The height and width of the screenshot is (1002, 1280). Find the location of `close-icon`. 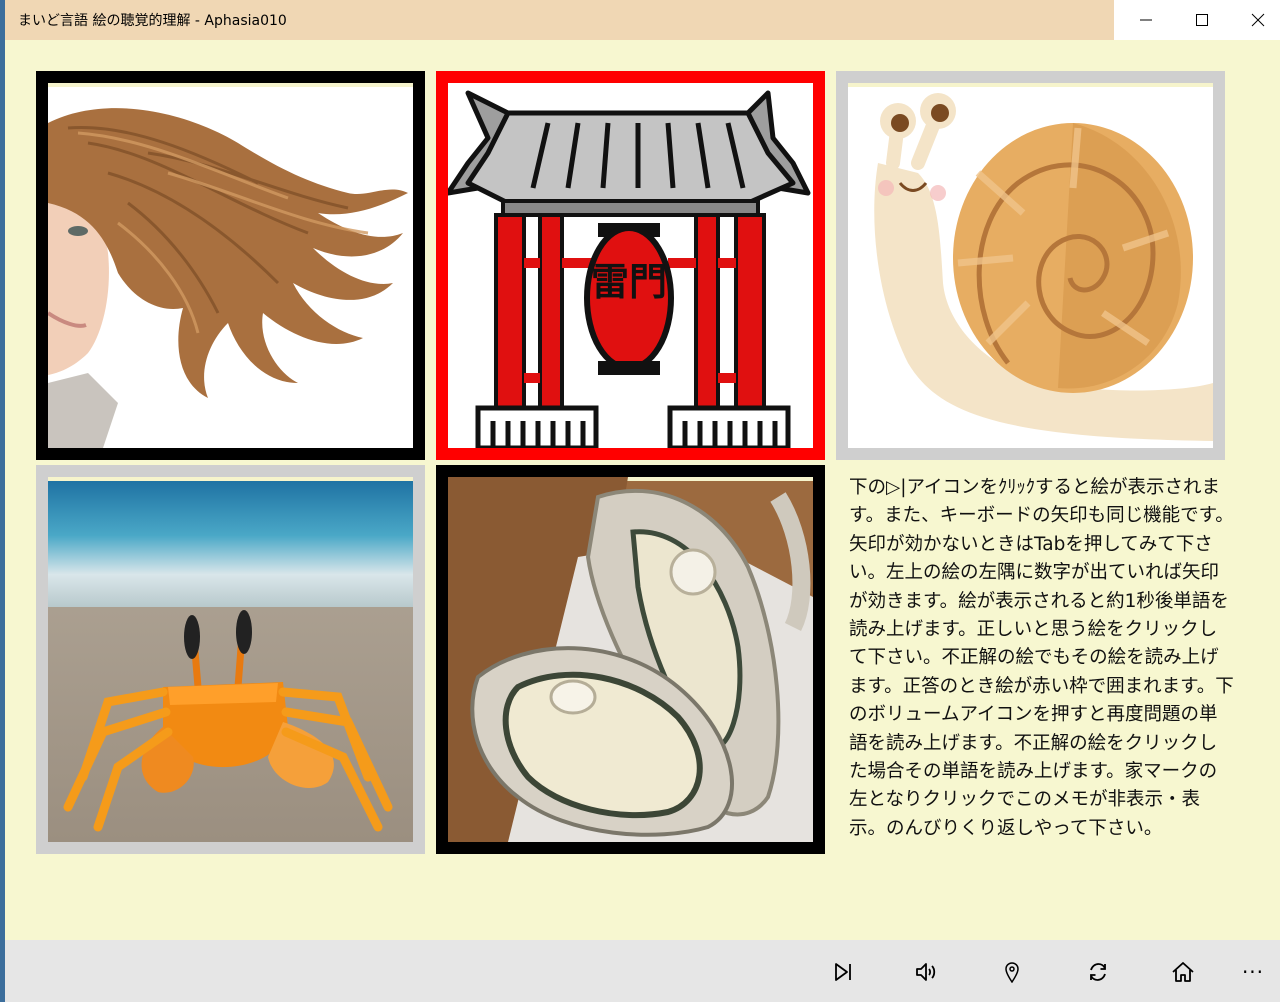

close-icon is located at coordinates (1258, 20).